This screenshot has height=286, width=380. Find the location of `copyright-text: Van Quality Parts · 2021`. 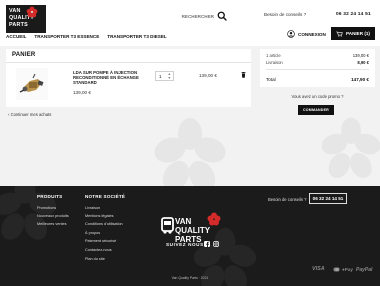

copyright-text: Van Quality Parts · 2021 is located at coordinates (190, 278).